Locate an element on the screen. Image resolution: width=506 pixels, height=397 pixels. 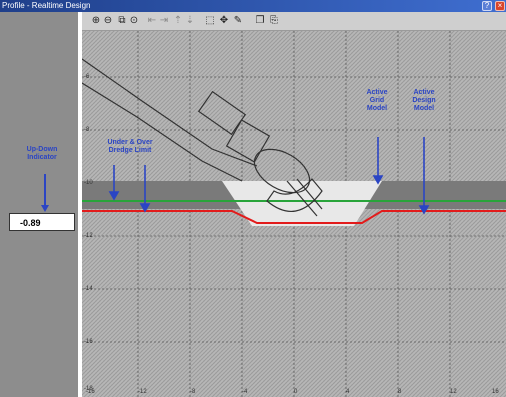
pan-right-icon: ⇥ is located at coordinates (164, 21).